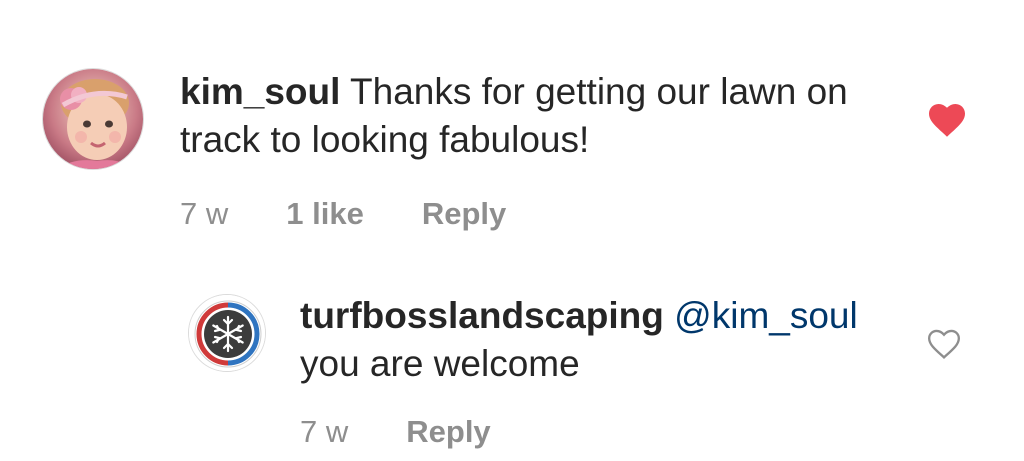  Describe the element at coordinates (947, 120) in the screenshot. I see `heart-filled-icon` at that location.